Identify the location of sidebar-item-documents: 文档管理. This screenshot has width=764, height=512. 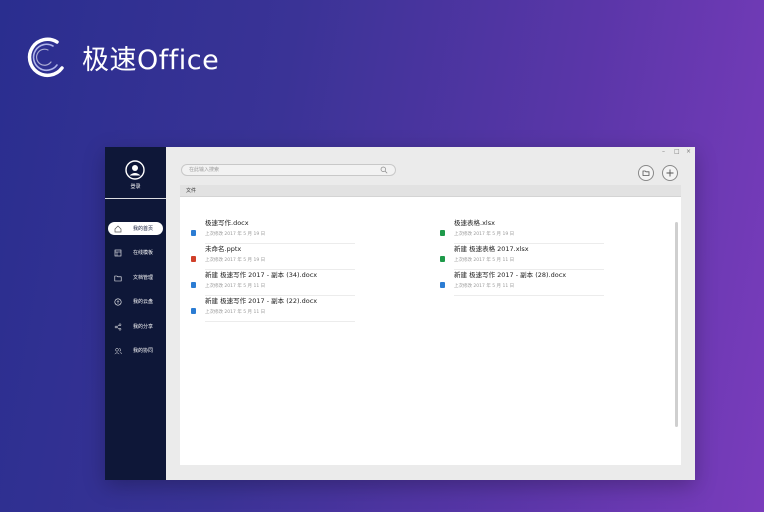
(135, 278).